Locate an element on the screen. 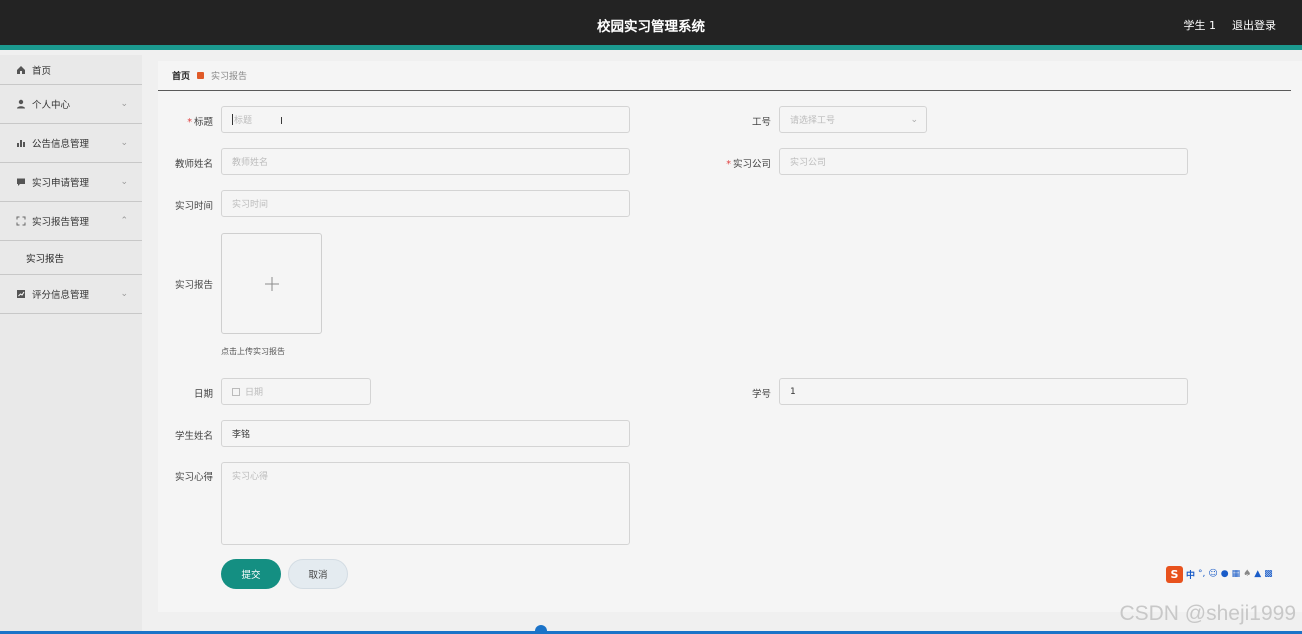 The image size is (1302, 634). report-upload-button is located at coordinates (271, 283).